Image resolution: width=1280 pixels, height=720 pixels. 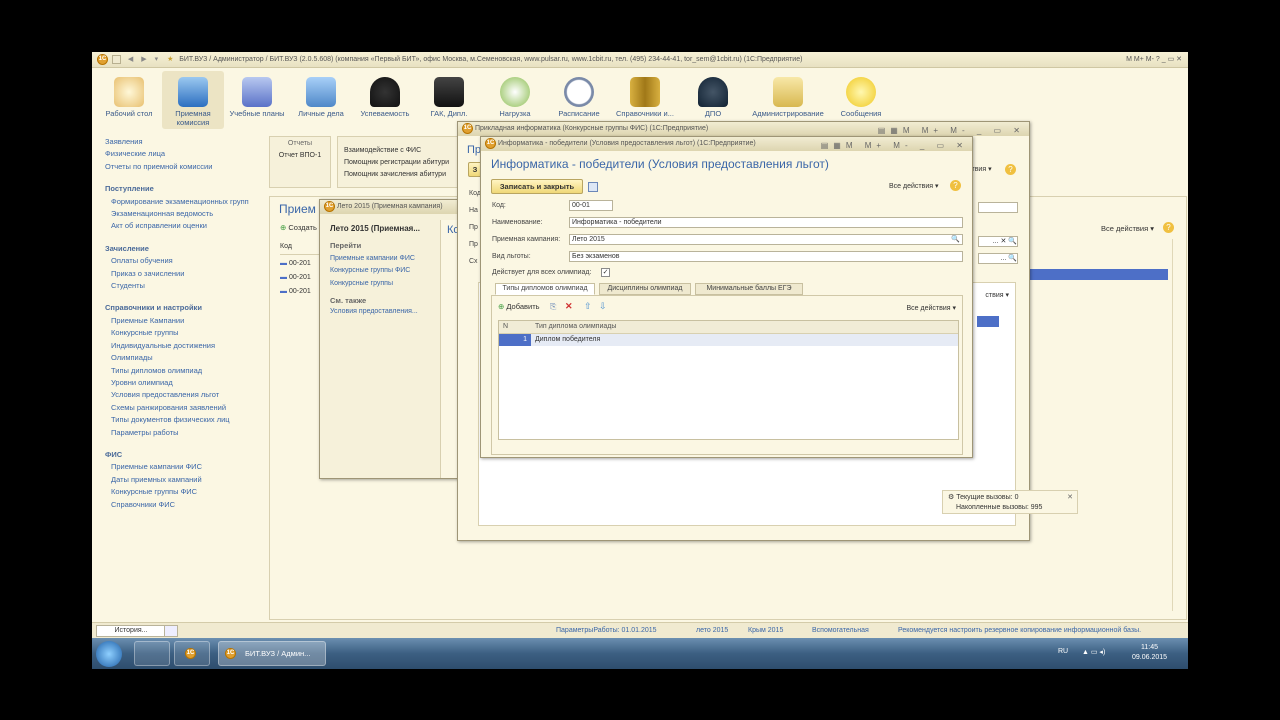 What do you see at coordinates (997, 295) in the screenshot?
I see `app-info-table-actions: ствия ▾` at bounding box center [997, 295].